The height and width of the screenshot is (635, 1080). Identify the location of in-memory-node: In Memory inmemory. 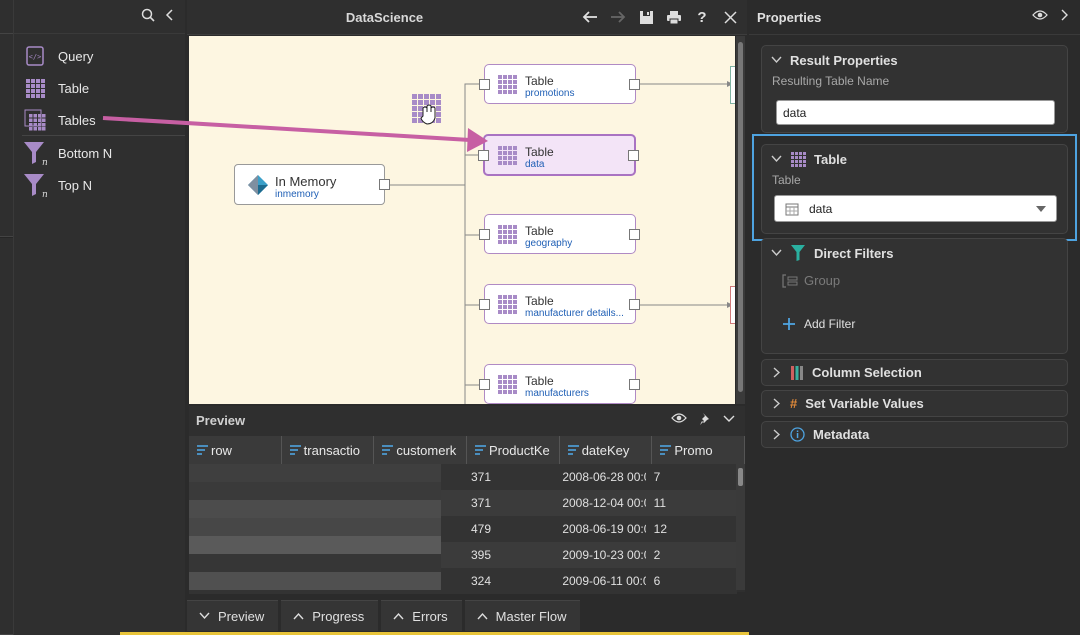
(312, 184).